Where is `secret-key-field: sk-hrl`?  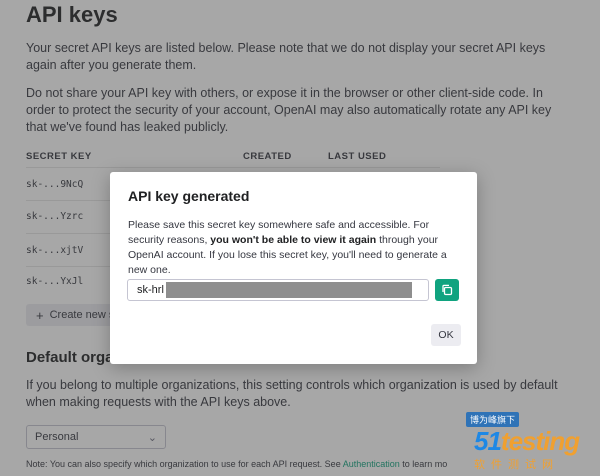 secret-key-field: sk-hrl is located at coordinates (278, 290).